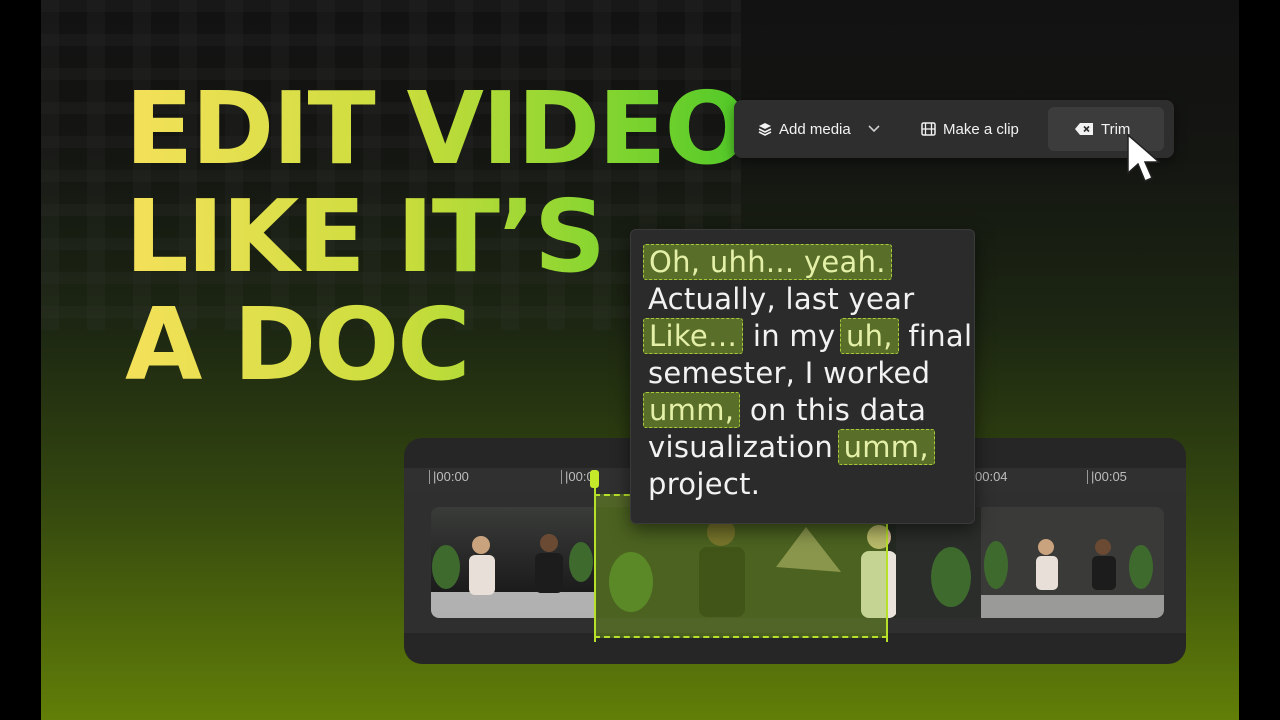  What do you see at coordinates (449, 477) in the screenshot?
I see `time-tick: |00:00` at bounding box center [449, 477].